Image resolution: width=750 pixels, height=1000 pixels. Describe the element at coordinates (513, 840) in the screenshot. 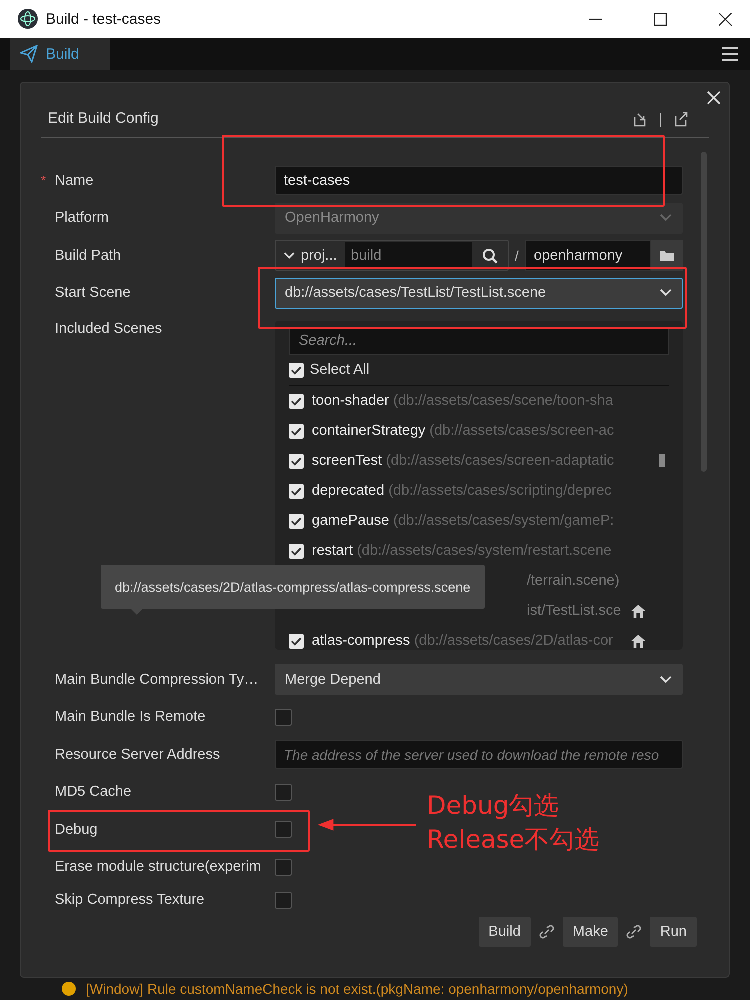

I see `annotation-text: Release不勾选` at that location.